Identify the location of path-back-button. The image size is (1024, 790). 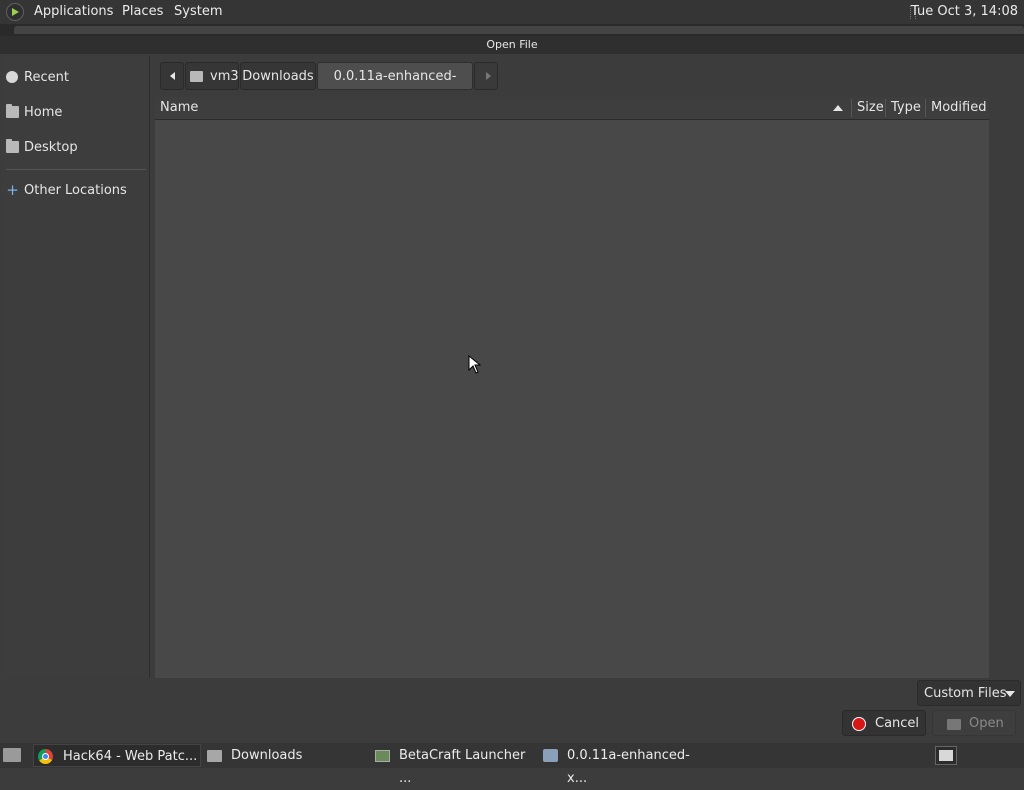
(172, 76).